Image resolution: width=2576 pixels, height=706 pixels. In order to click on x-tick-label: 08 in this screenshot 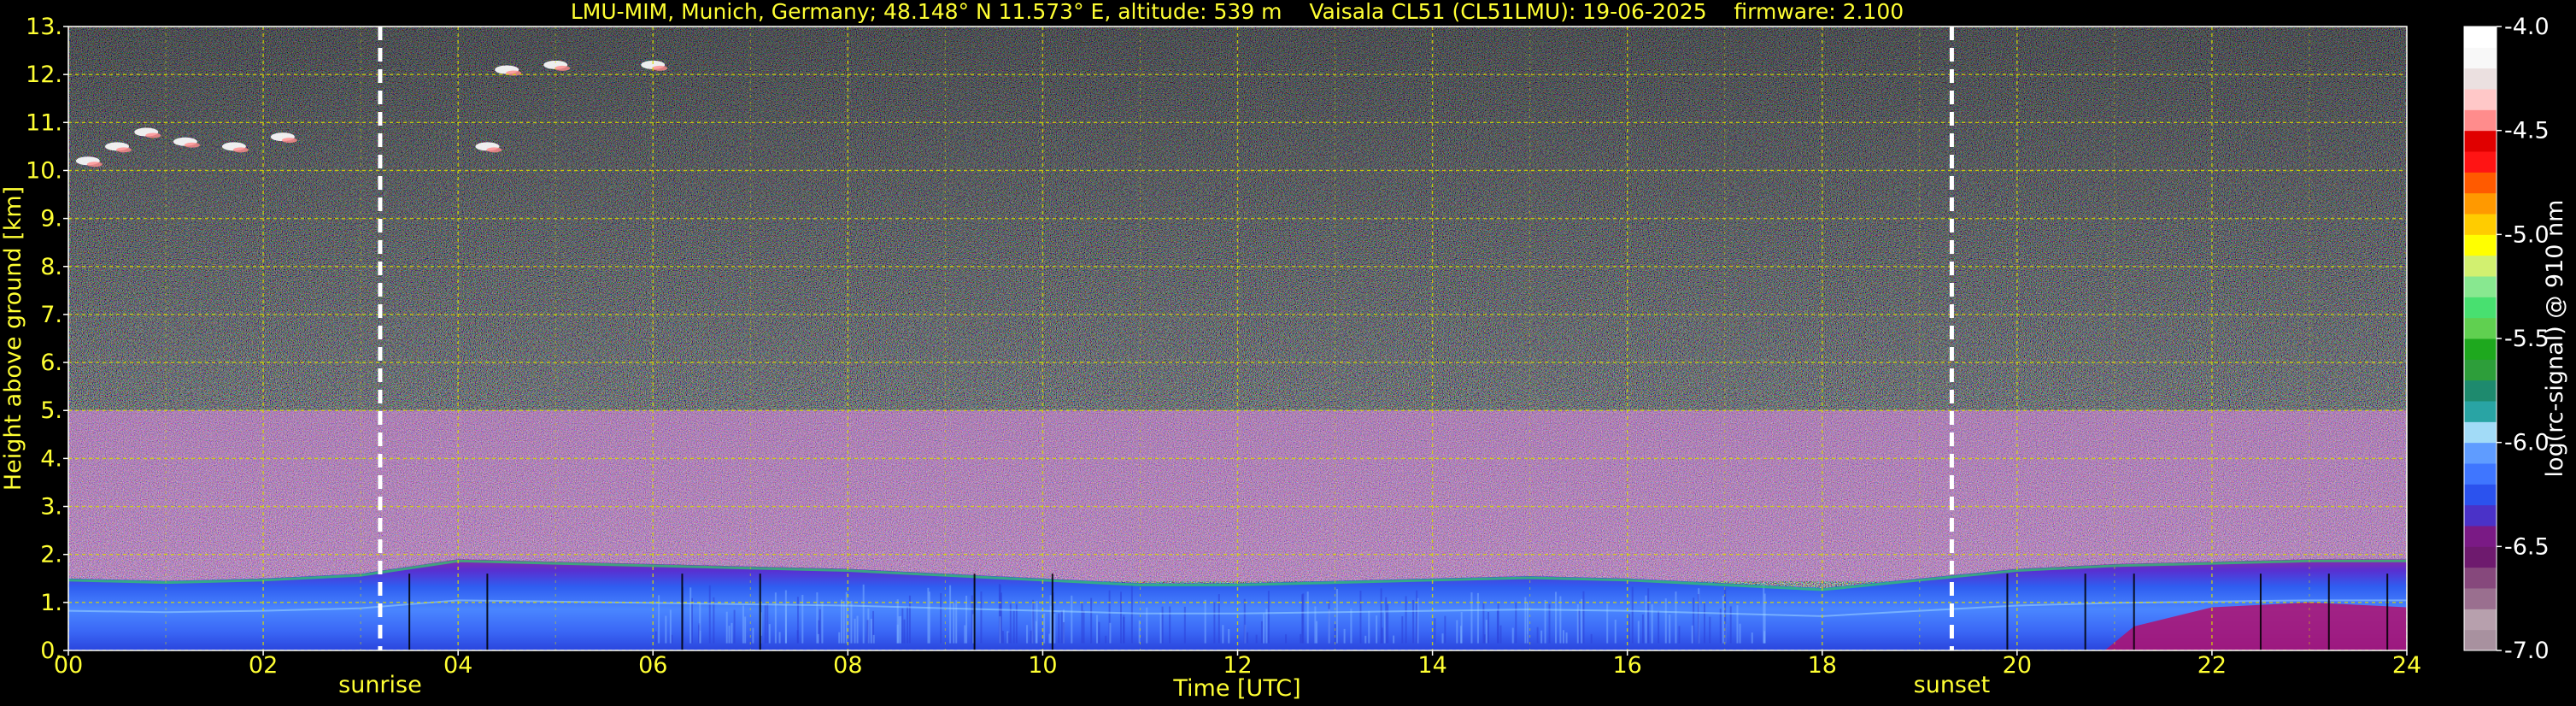, I will do `click(847, 665)`.